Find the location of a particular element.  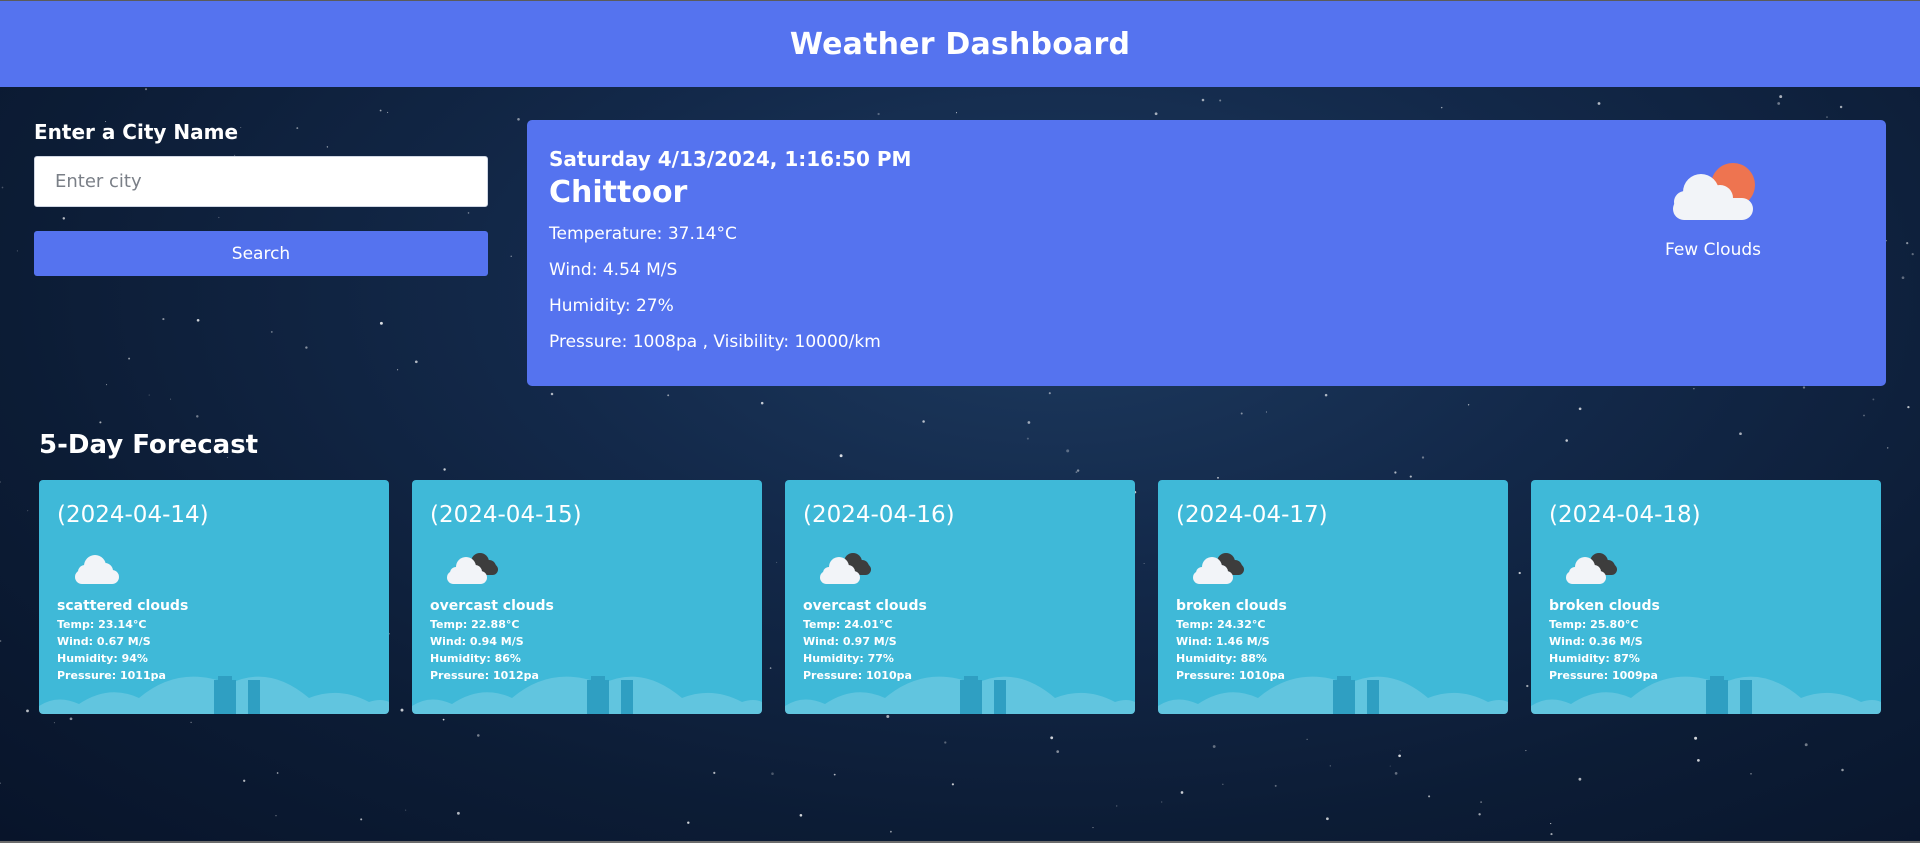

current-condition: Few Clouds is located at coordinates (1713, 210).